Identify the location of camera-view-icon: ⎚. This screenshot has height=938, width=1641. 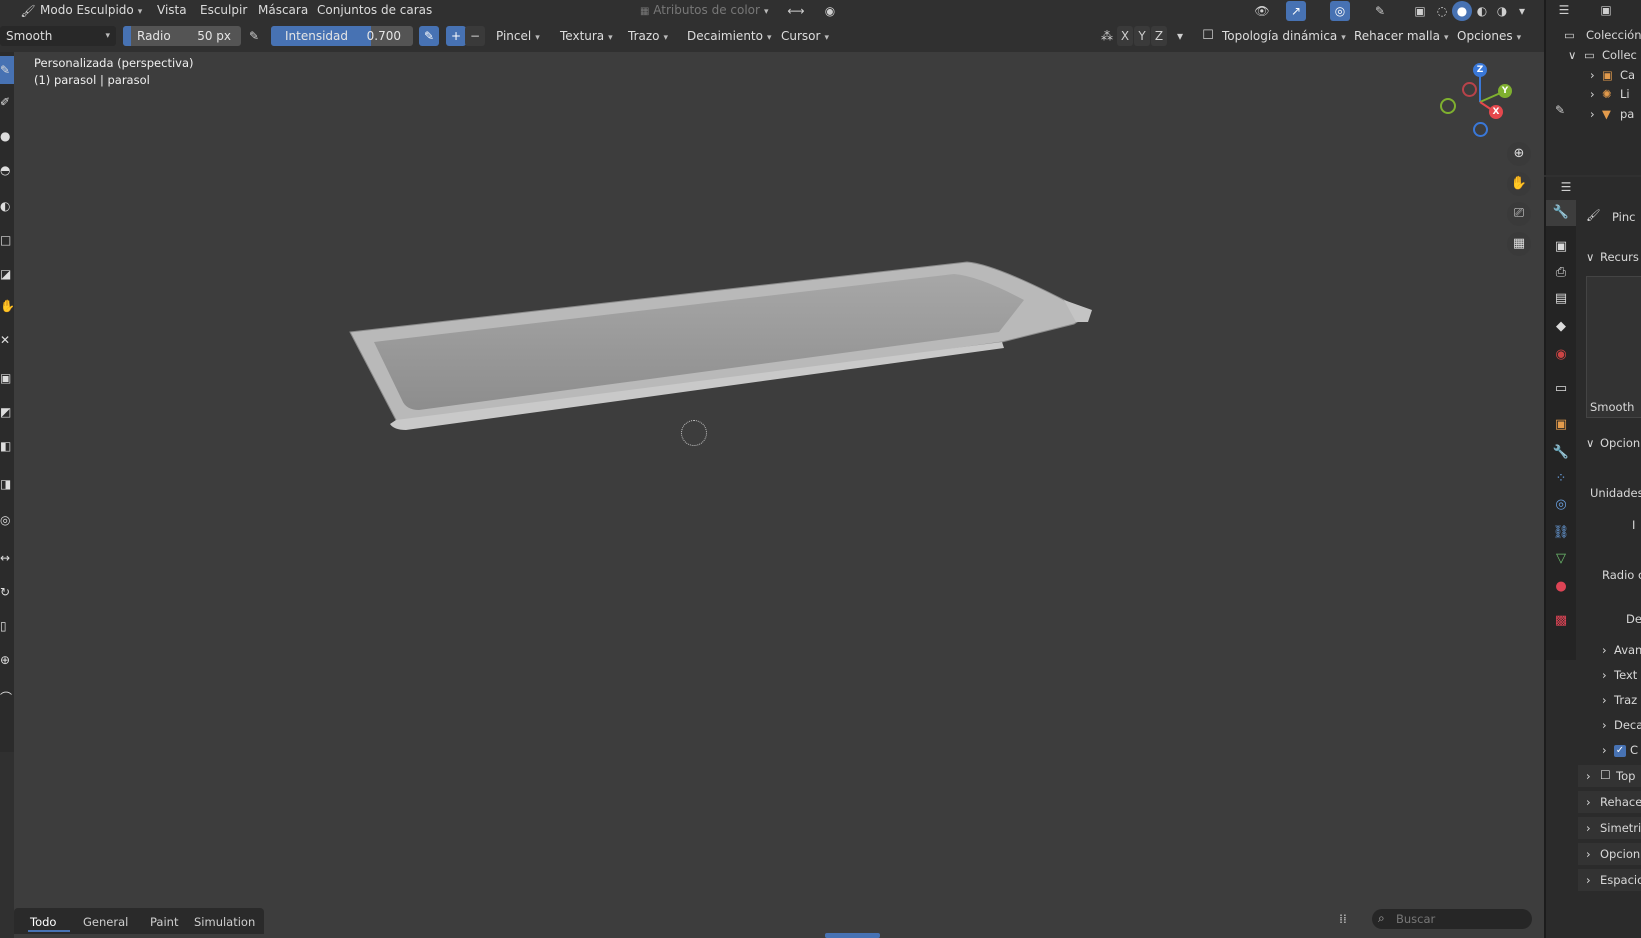
(1519, 214).